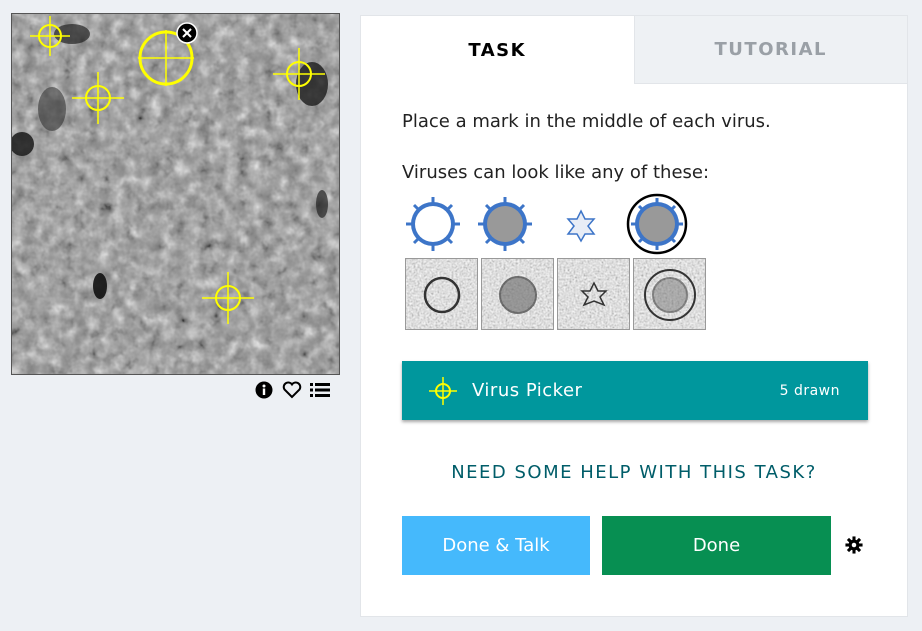 This screenshot has width=922, height=631. I want to click on filled-virus-icon, so click(505, 224).